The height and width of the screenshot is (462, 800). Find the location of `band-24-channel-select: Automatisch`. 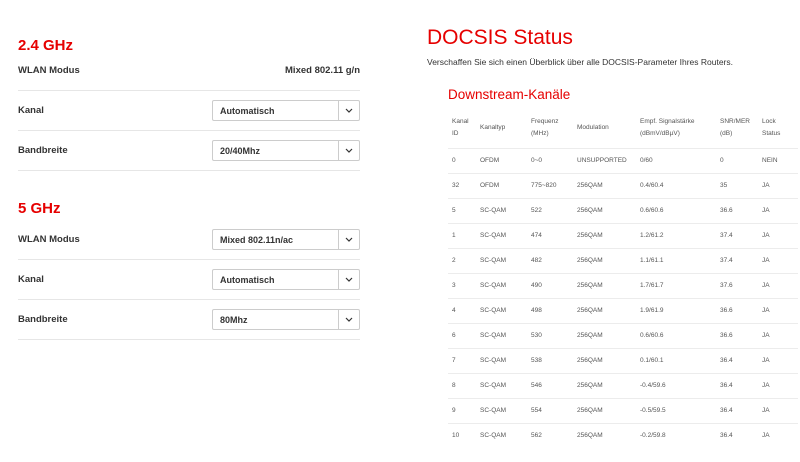

band-24-channel-select: Automatisch is located at coordinates (286, 110).